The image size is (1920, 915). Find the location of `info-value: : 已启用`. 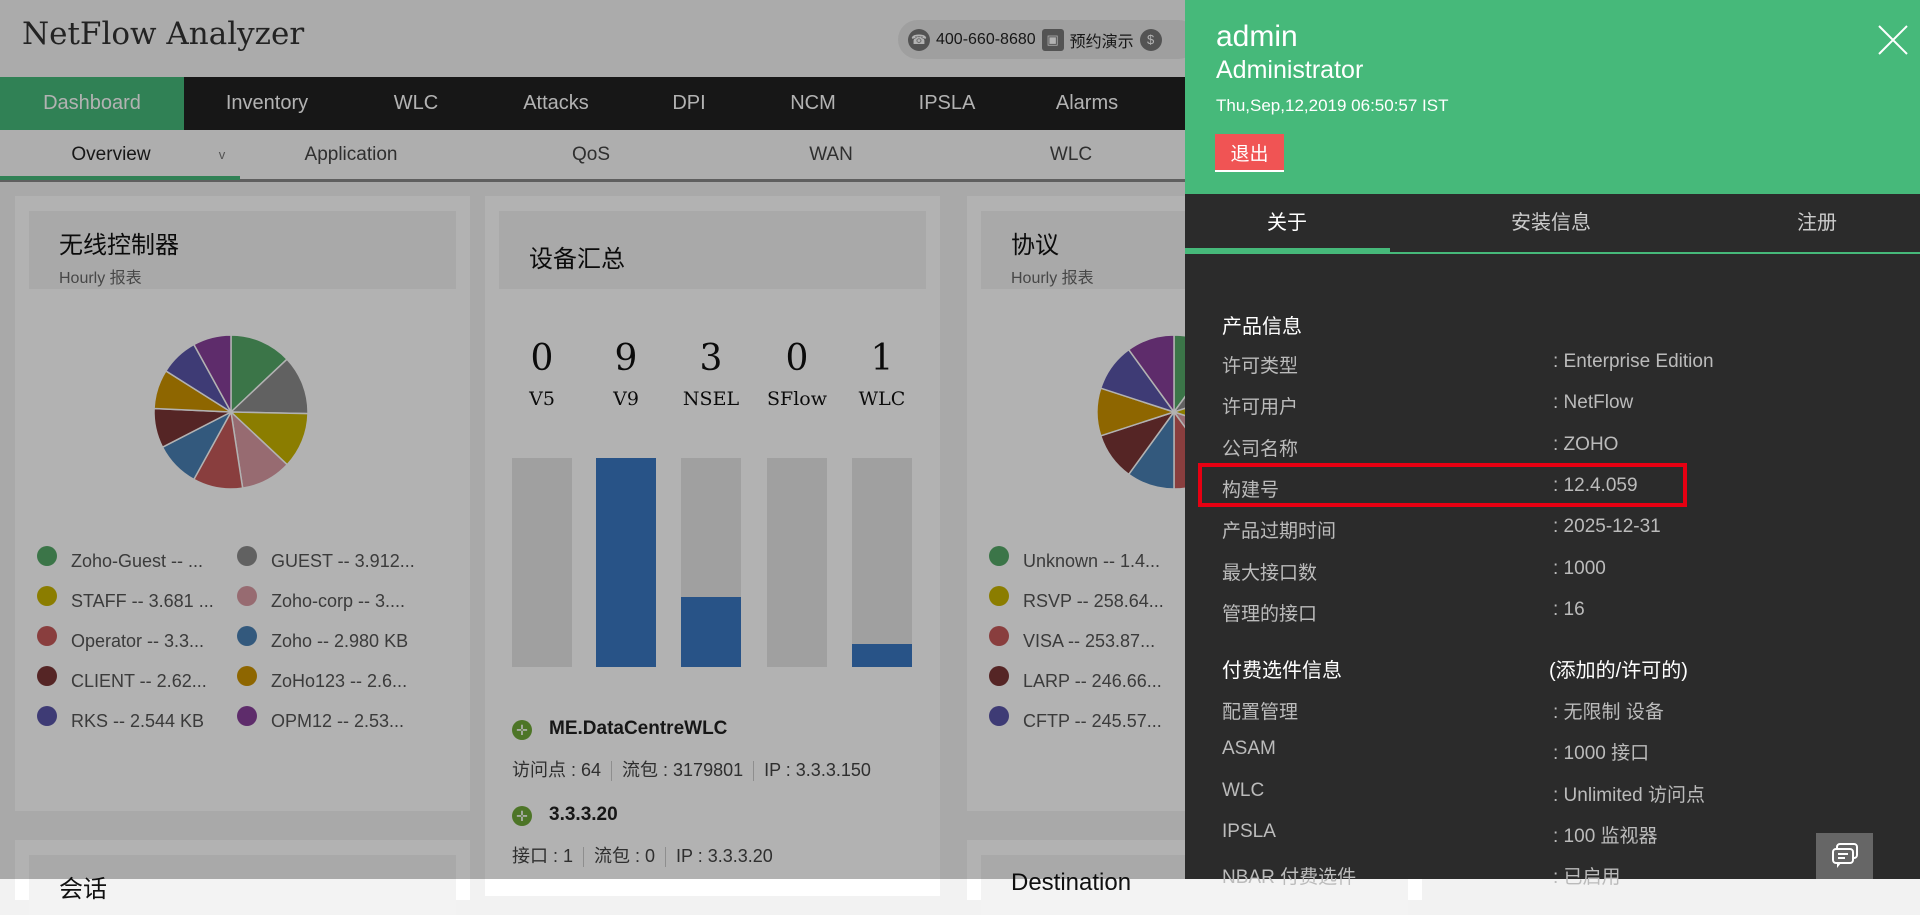

info-value: : 已启用 is located at coordinates (1587, 878).